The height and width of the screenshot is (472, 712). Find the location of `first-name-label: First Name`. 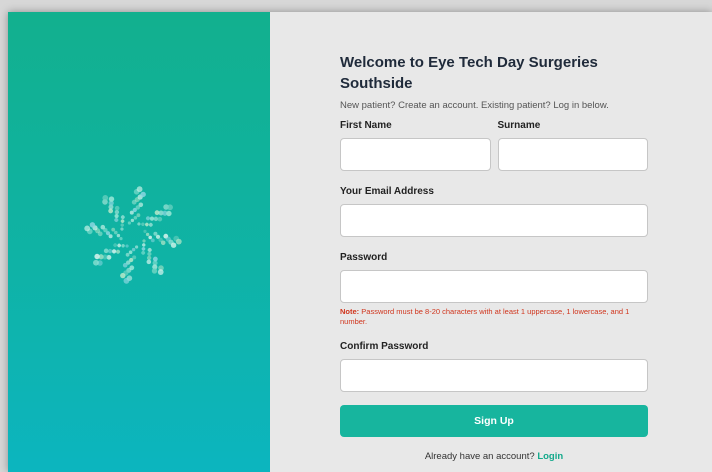

first-name-label: First Name is located at coordinates (366, 125).